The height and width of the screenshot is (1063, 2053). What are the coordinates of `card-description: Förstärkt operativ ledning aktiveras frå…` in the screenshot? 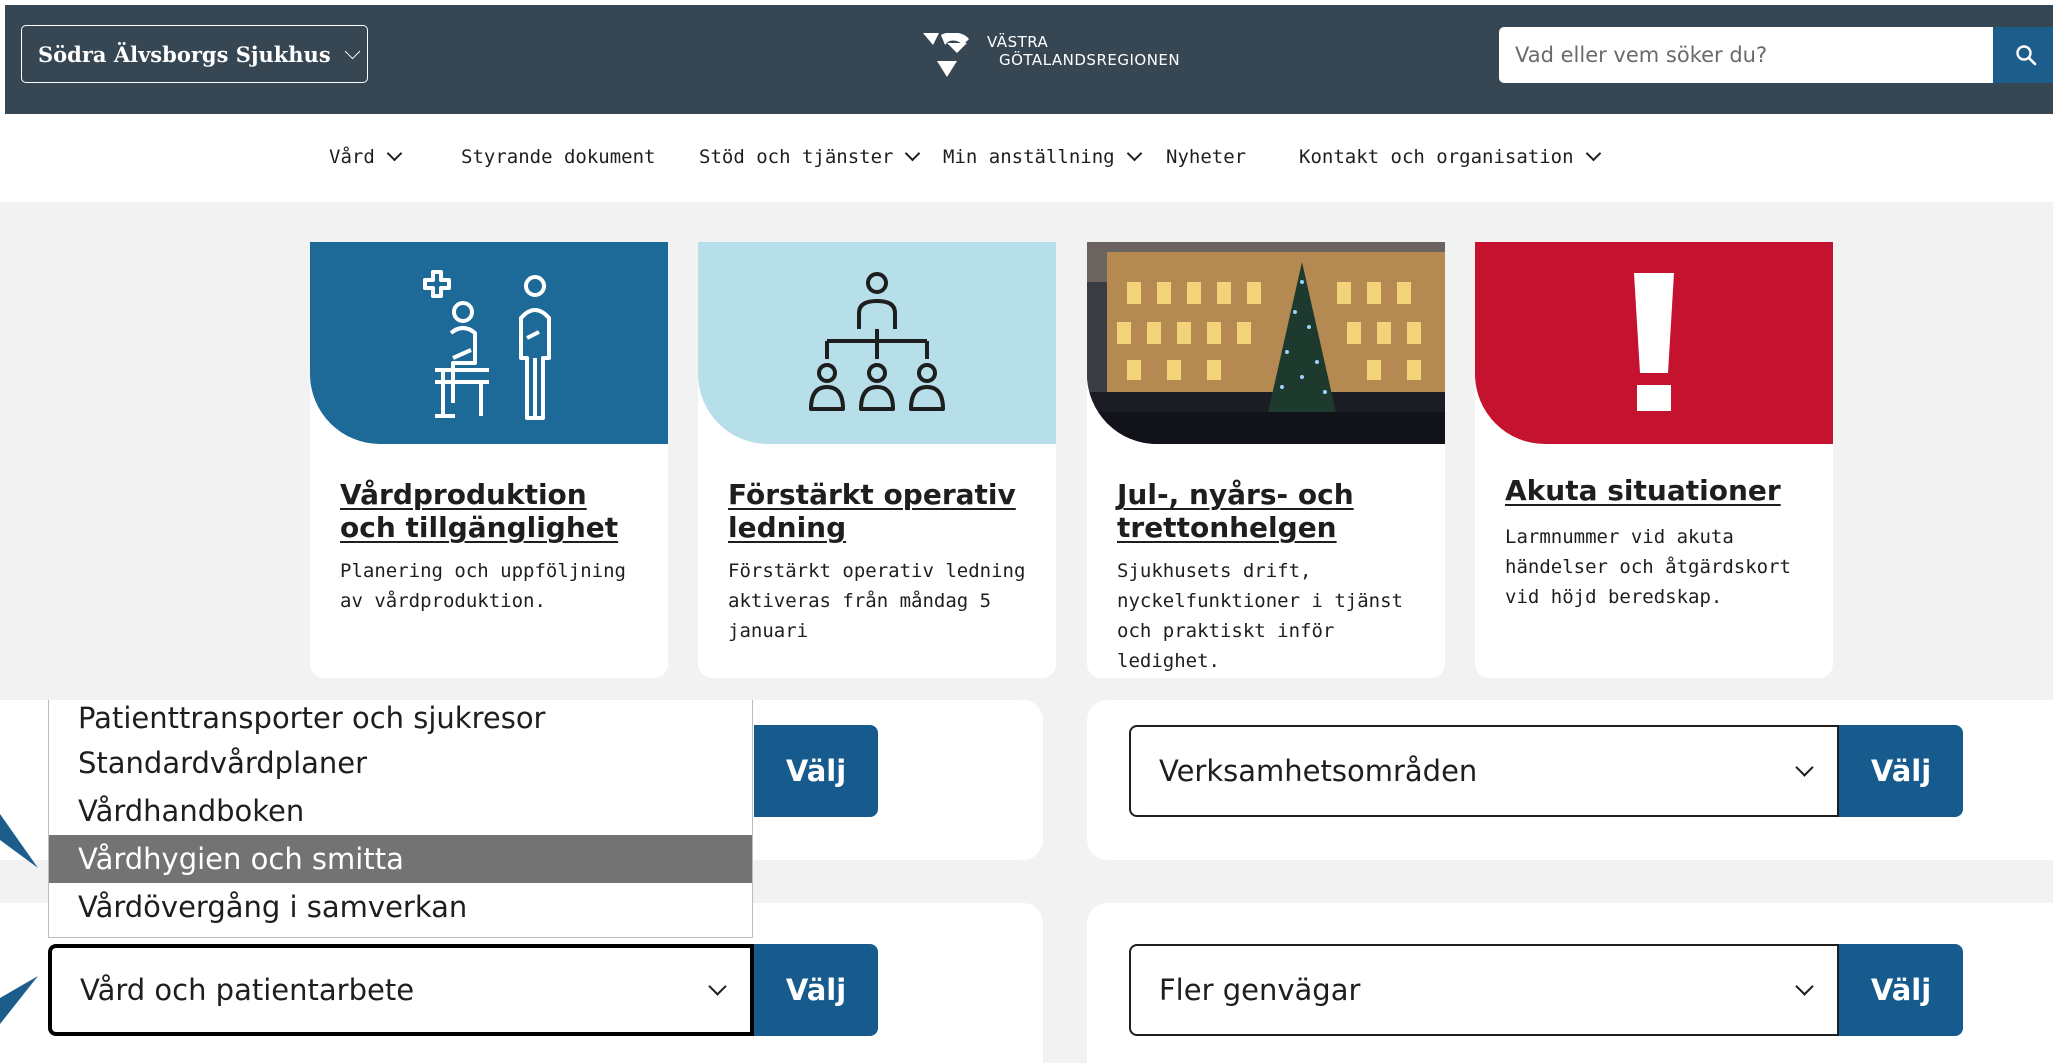 It's located at (877, 601).